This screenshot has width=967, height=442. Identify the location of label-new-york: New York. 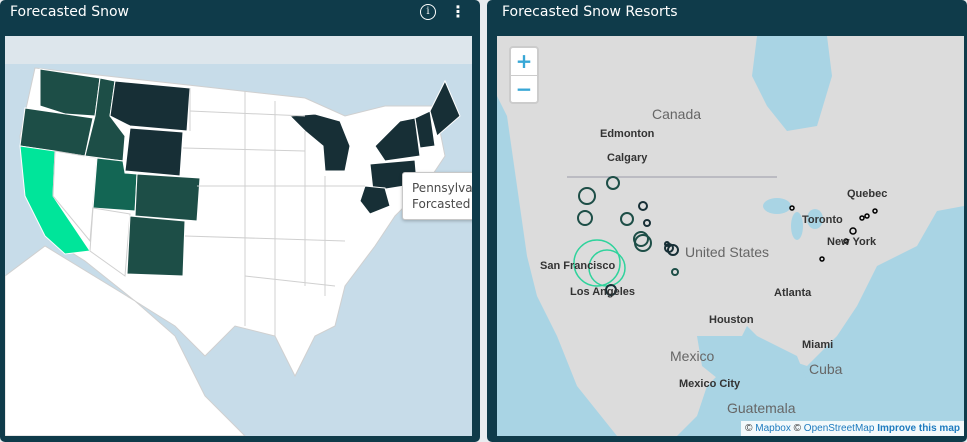
(852, 242).